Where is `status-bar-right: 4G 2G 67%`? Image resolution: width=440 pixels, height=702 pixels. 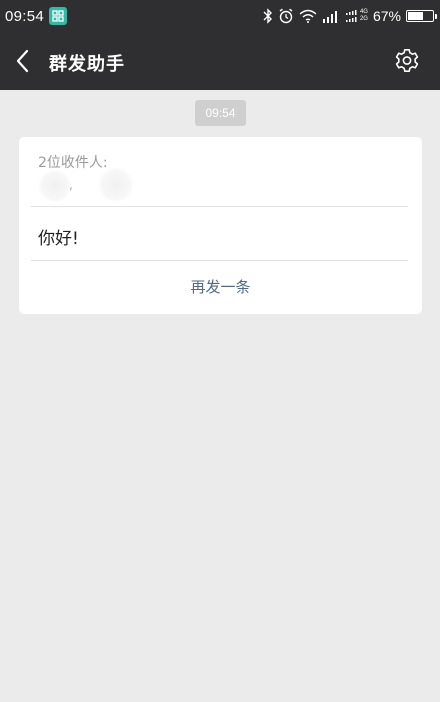
status-bar-right: 4G 2G 67% is located at coordinates (350, 16).